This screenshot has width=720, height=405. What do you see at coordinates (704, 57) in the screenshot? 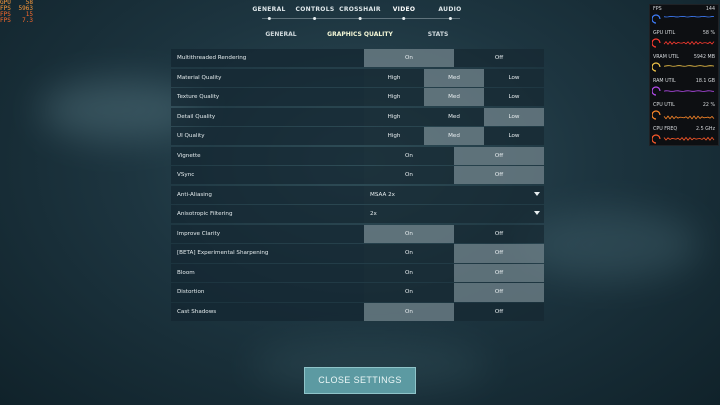
I see `monitor-value: 5942 MB` at bounding box center [704, 57].